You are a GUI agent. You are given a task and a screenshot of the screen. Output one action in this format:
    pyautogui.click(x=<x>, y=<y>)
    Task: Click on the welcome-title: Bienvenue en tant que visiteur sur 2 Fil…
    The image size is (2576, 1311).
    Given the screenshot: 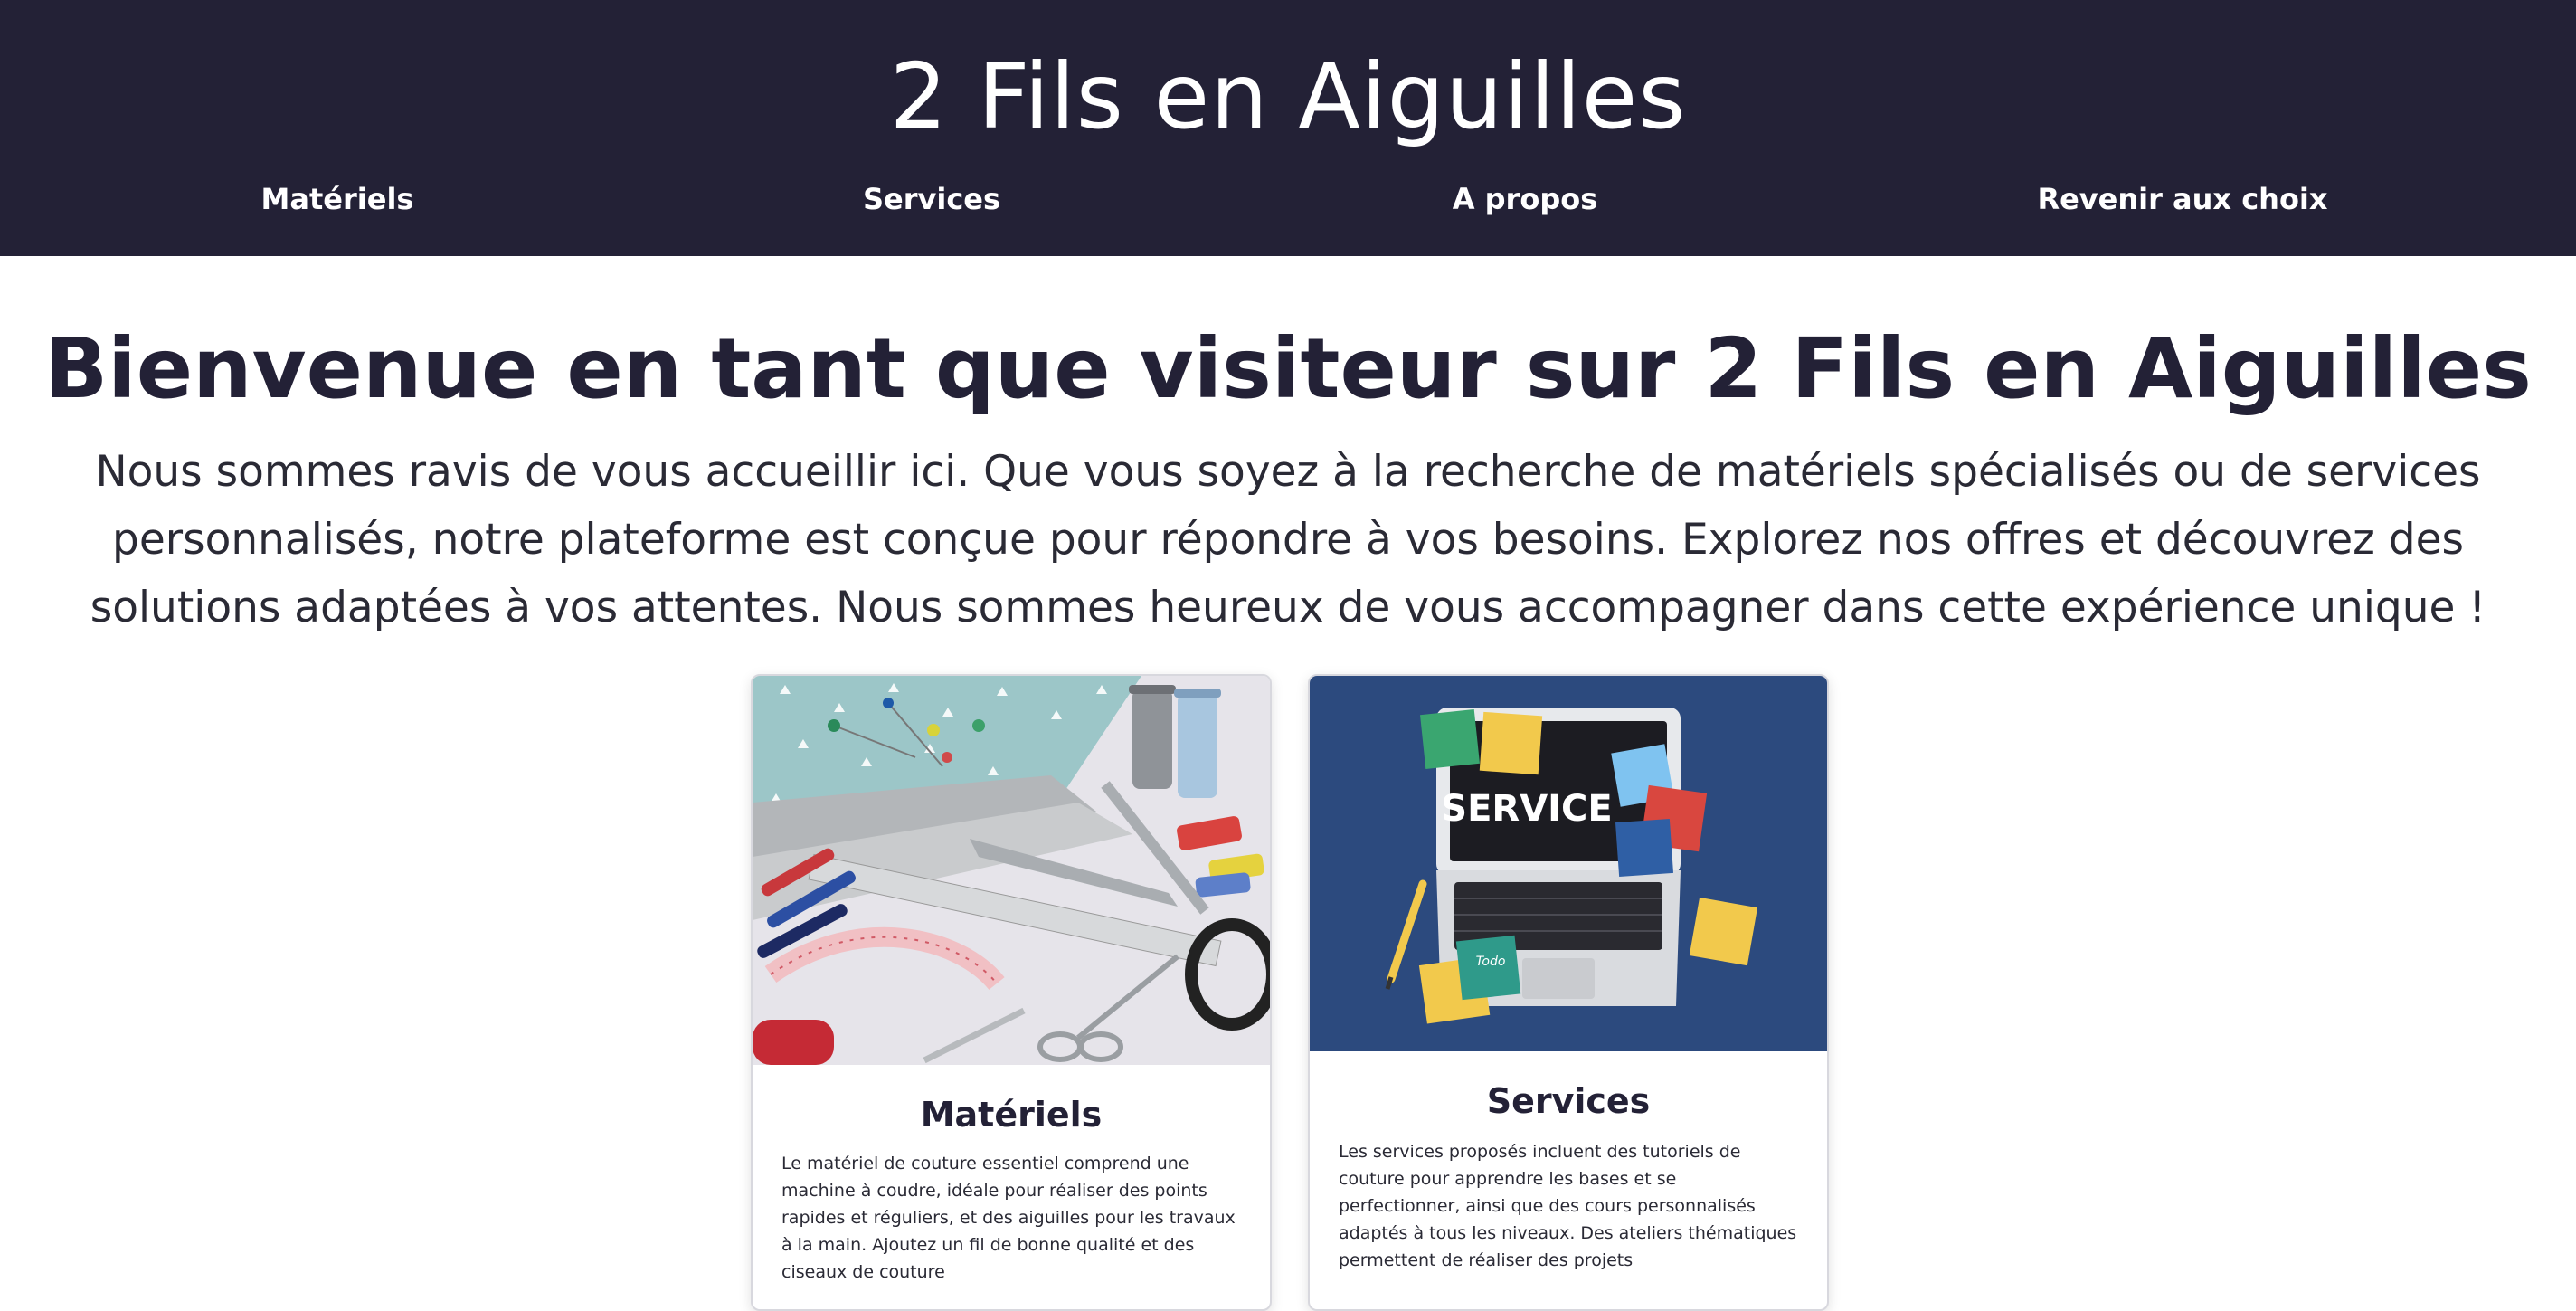 What is the action you would take?
    pyautogui.click(x=1288, y=369)
    